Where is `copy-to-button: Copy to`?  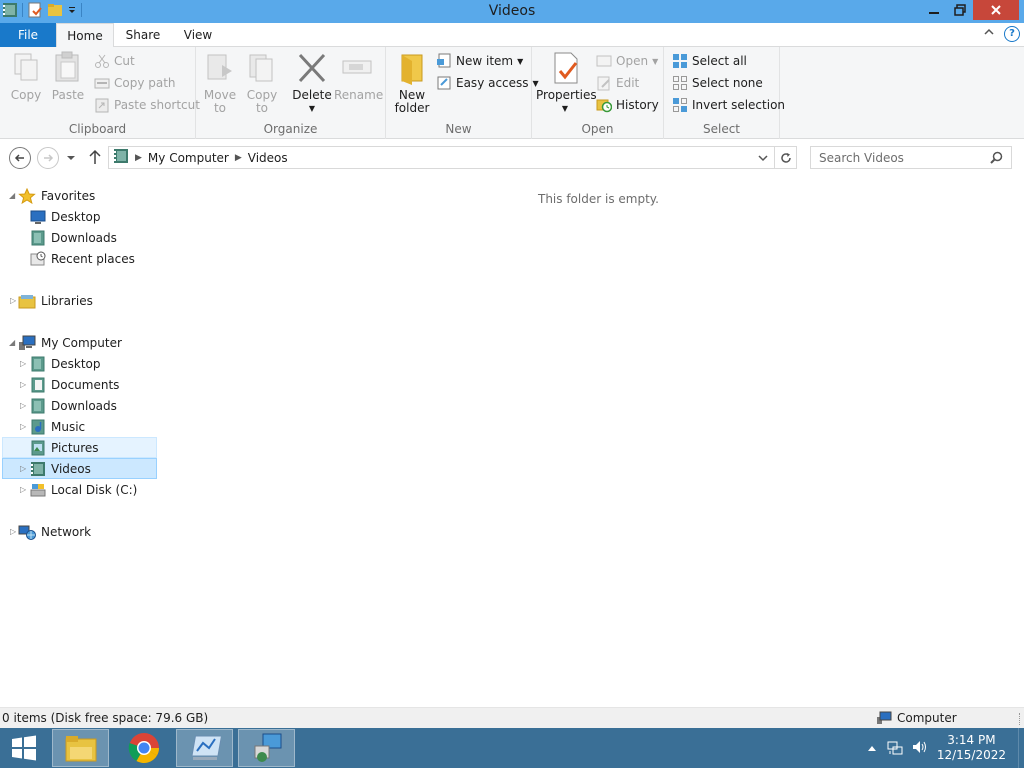
copy-to-button: Copy to is located at coordinates (262, 83).